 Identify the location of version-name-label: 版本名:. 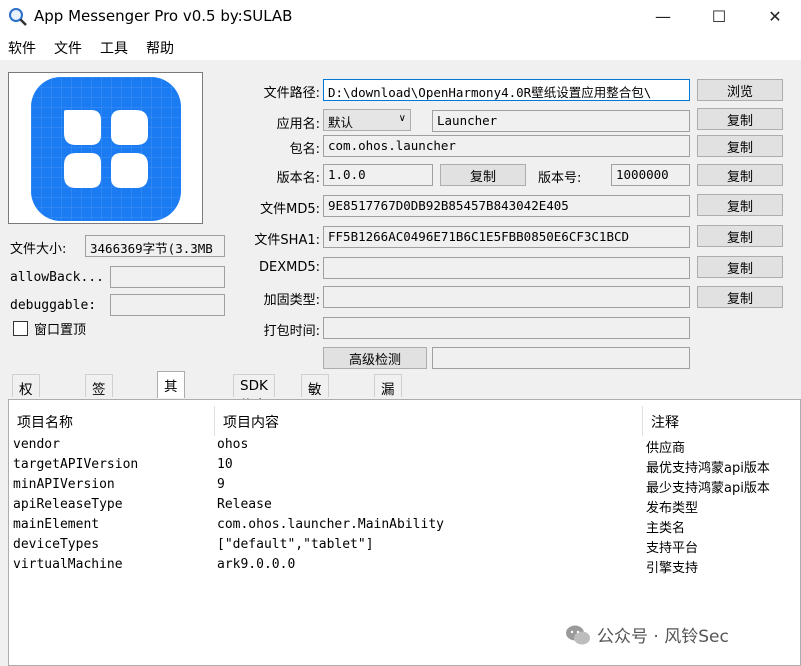
(298, 178).